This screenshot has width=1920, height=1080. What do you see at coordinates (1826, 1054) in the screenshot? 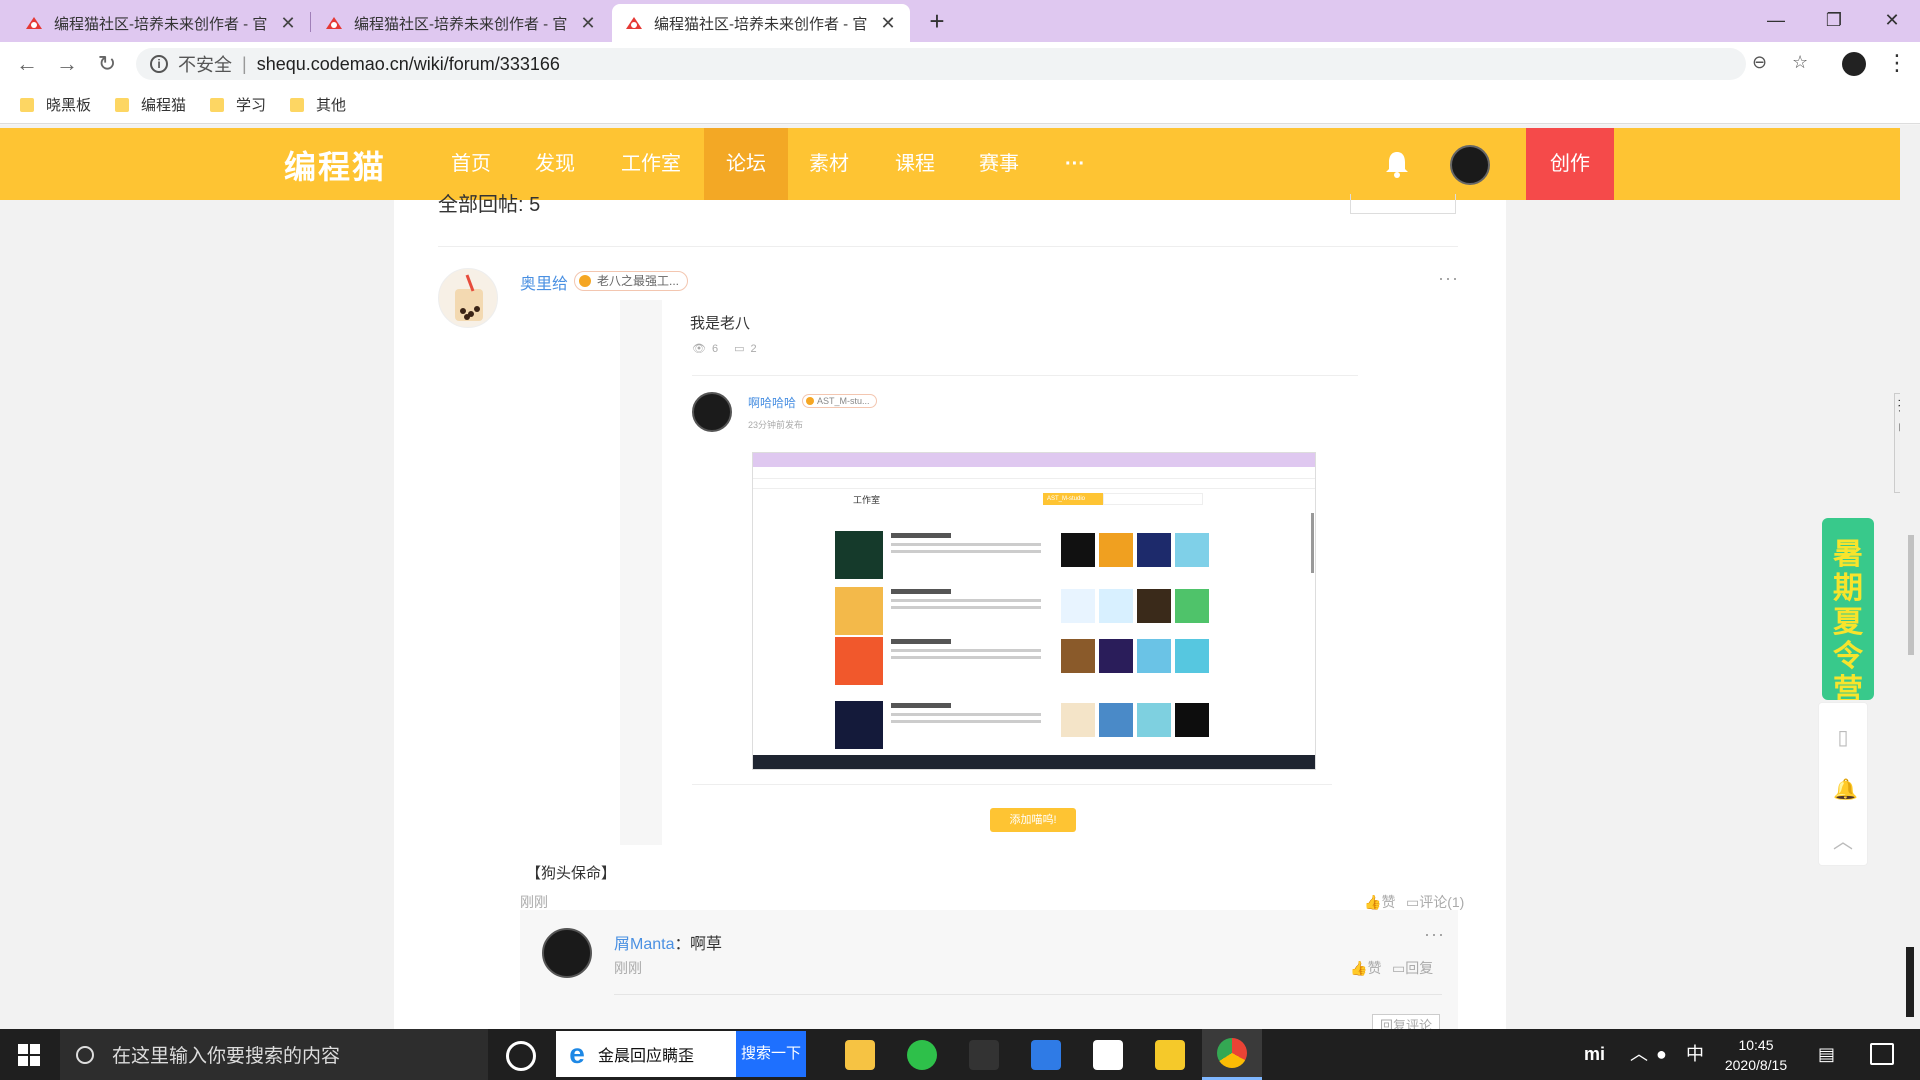
I see `notes-icon: ▤` at bounding box center [1826, 1054].